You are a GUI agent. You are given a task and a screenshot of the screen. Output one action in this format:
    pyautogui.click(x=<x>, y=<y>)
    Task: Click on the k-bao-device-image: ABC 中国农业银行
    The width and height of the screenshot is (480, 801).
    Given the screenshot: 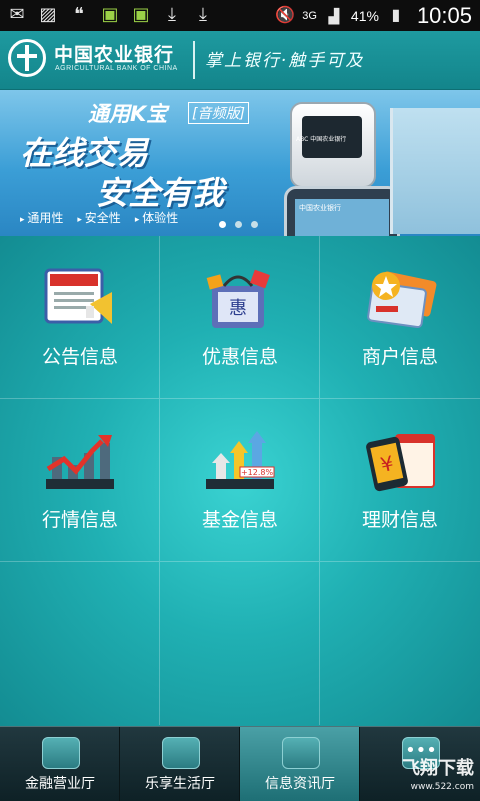 What is the action you would take?
    pyautogui.click(x=333, y=145)
    